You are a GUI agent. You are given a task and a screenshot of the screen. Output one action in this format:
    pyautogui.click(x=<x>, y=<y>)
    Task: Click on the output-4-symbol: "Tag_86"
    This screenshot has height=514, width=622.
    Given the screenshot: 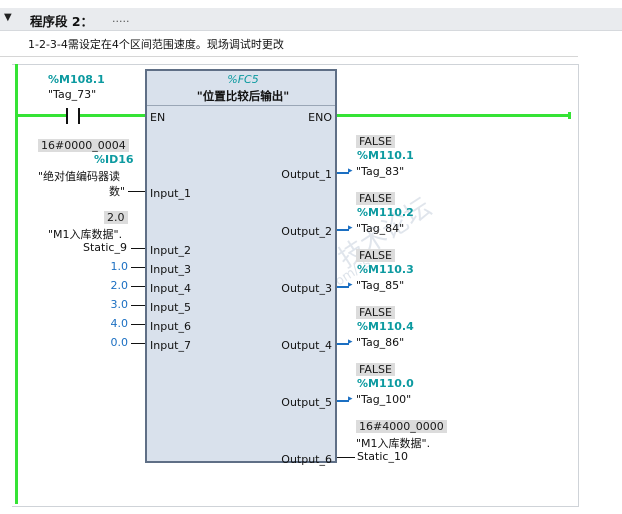 What is the action you would take?
    pyautogui.click(x=380, y=342)
    